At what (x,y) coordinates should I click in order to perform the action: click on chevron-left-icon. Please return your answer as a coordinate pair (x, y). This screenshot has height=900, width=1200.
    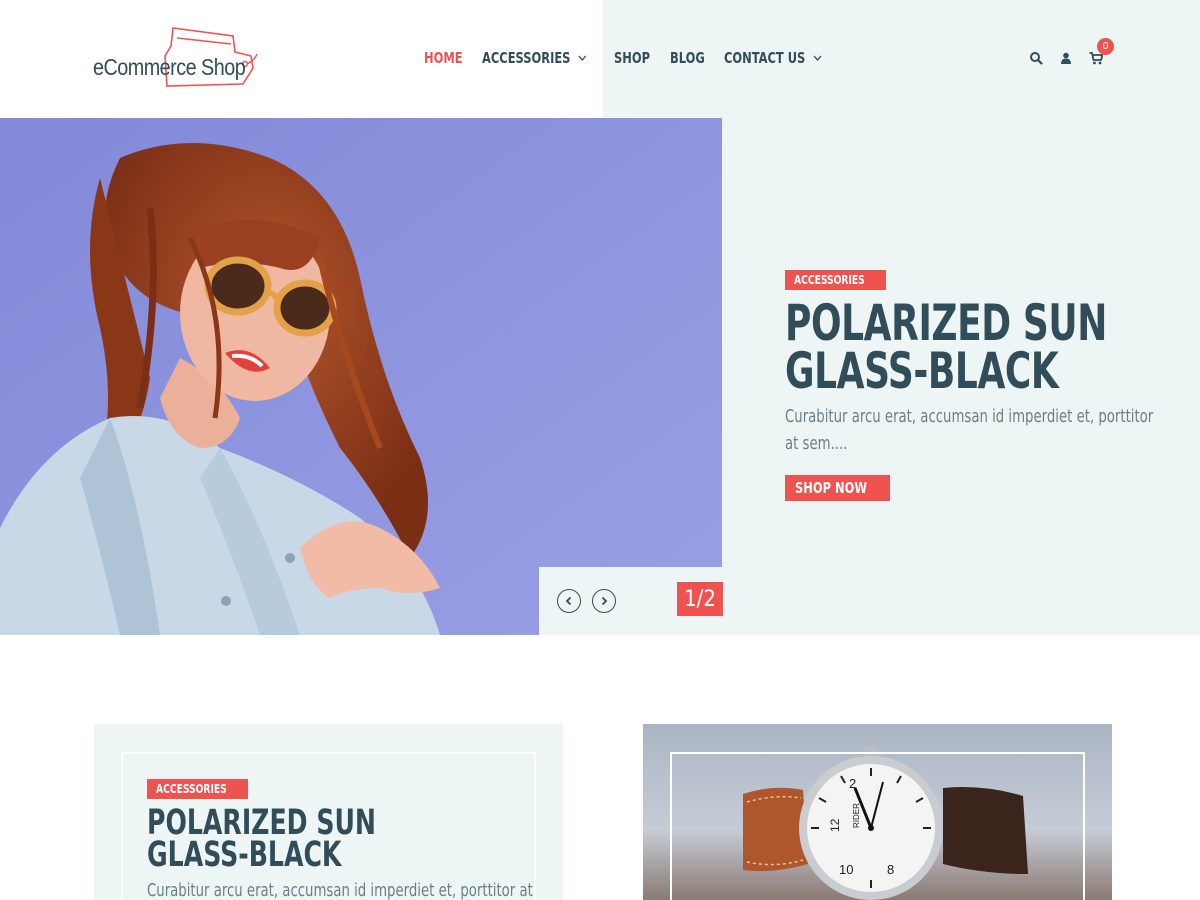
    Looking at the image, I should click on (568, 601).